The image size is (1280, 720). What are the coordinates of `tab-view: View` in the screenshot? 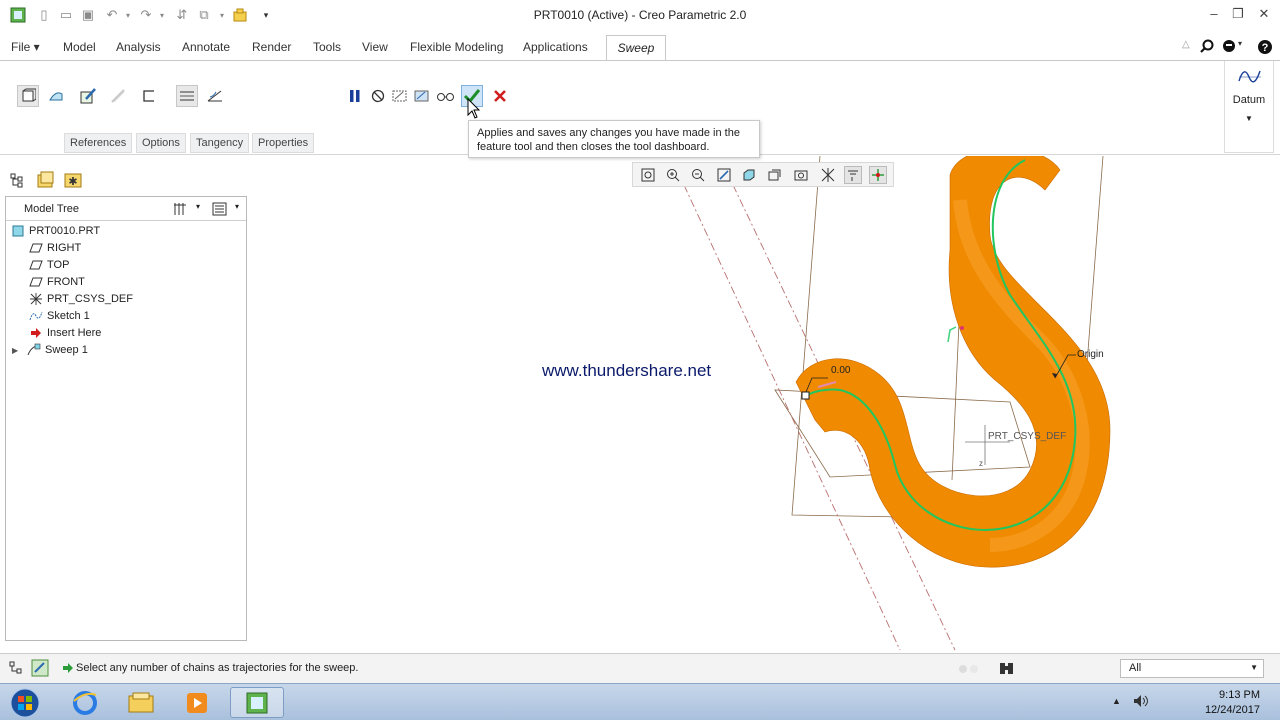 It's located at (375, 47).